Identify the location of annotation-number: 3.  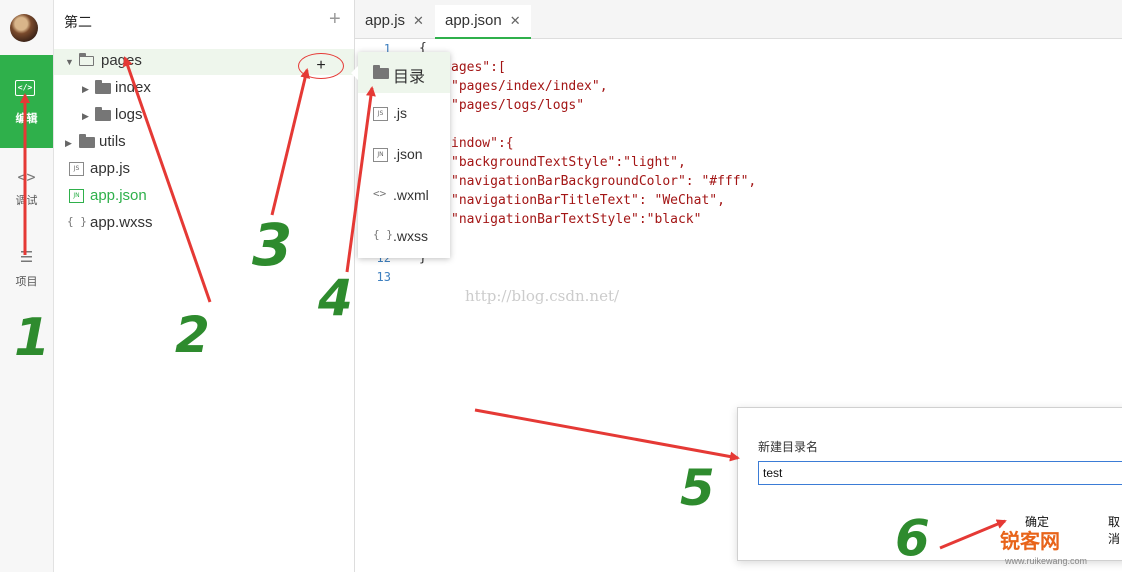
(272, 245).